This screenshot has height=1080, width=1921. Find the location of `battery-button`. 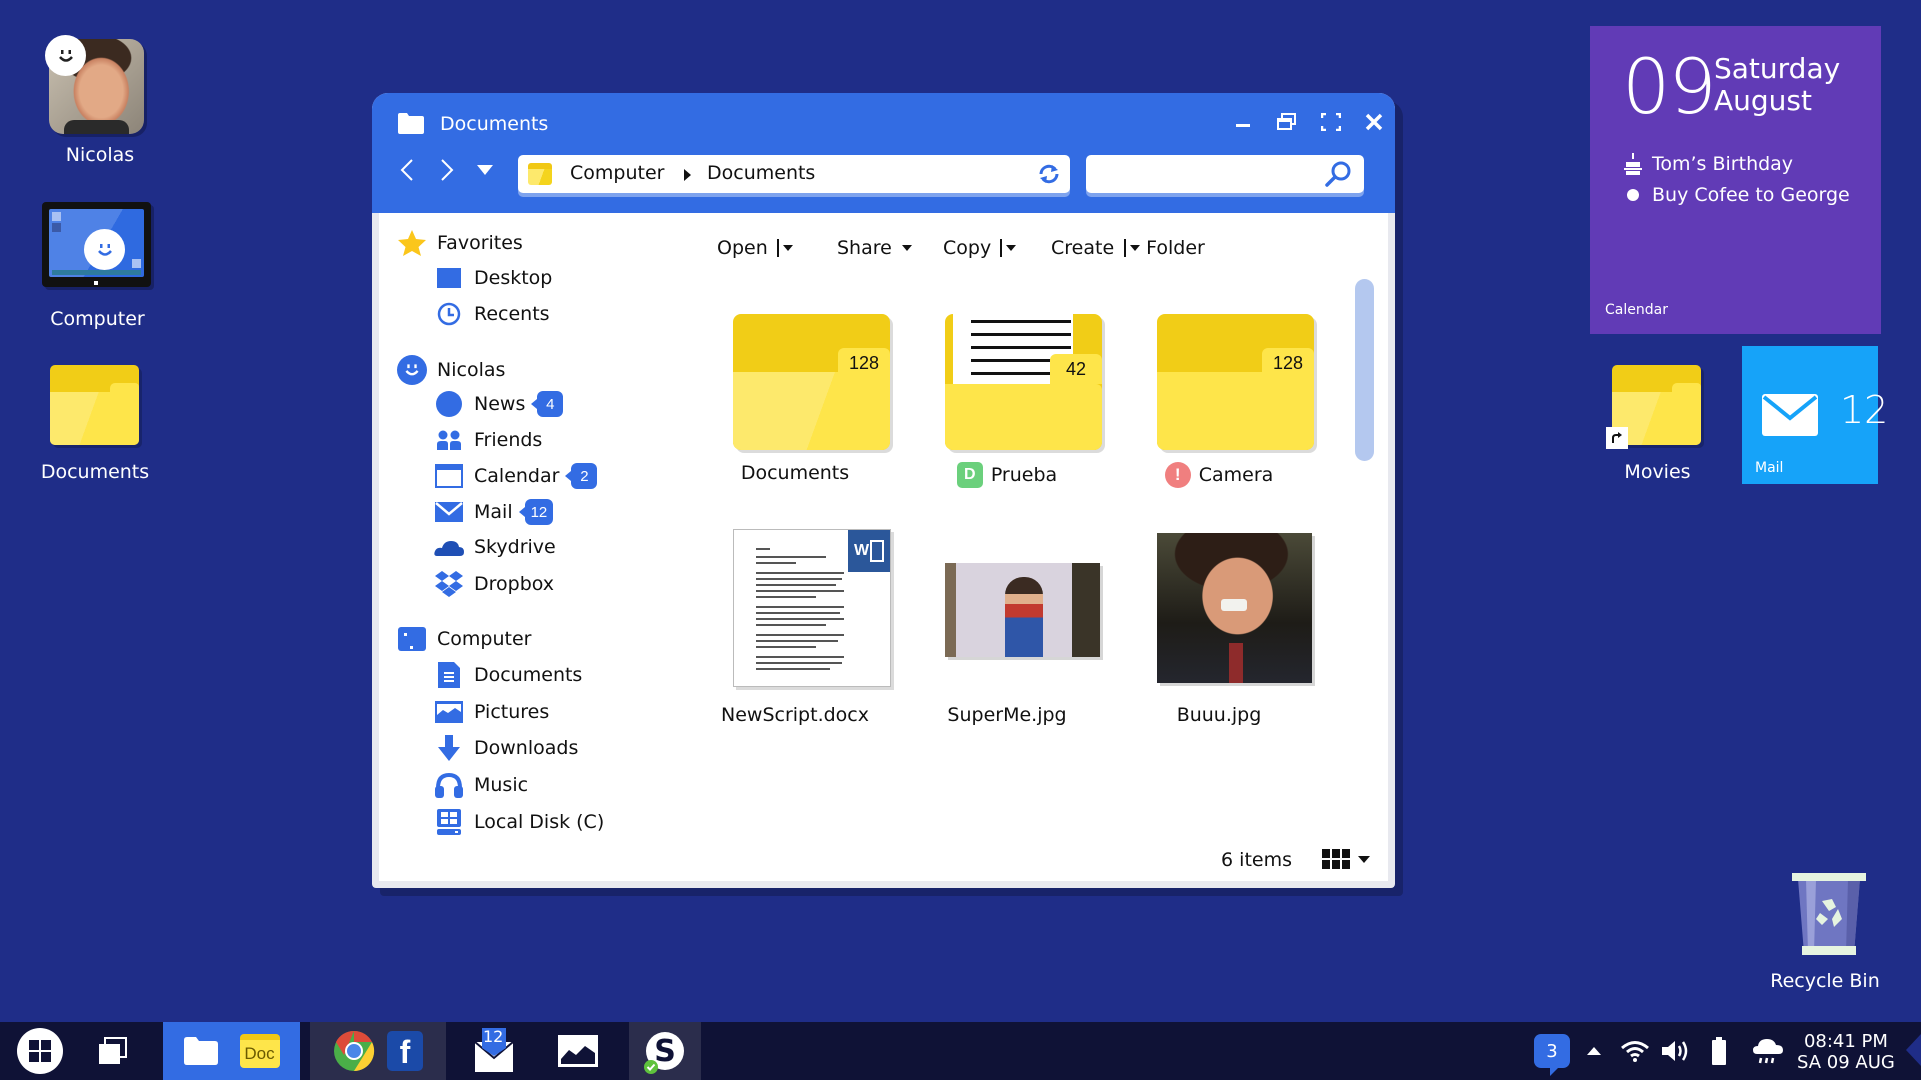

battery-button is located at coordinates (1719, 1051).